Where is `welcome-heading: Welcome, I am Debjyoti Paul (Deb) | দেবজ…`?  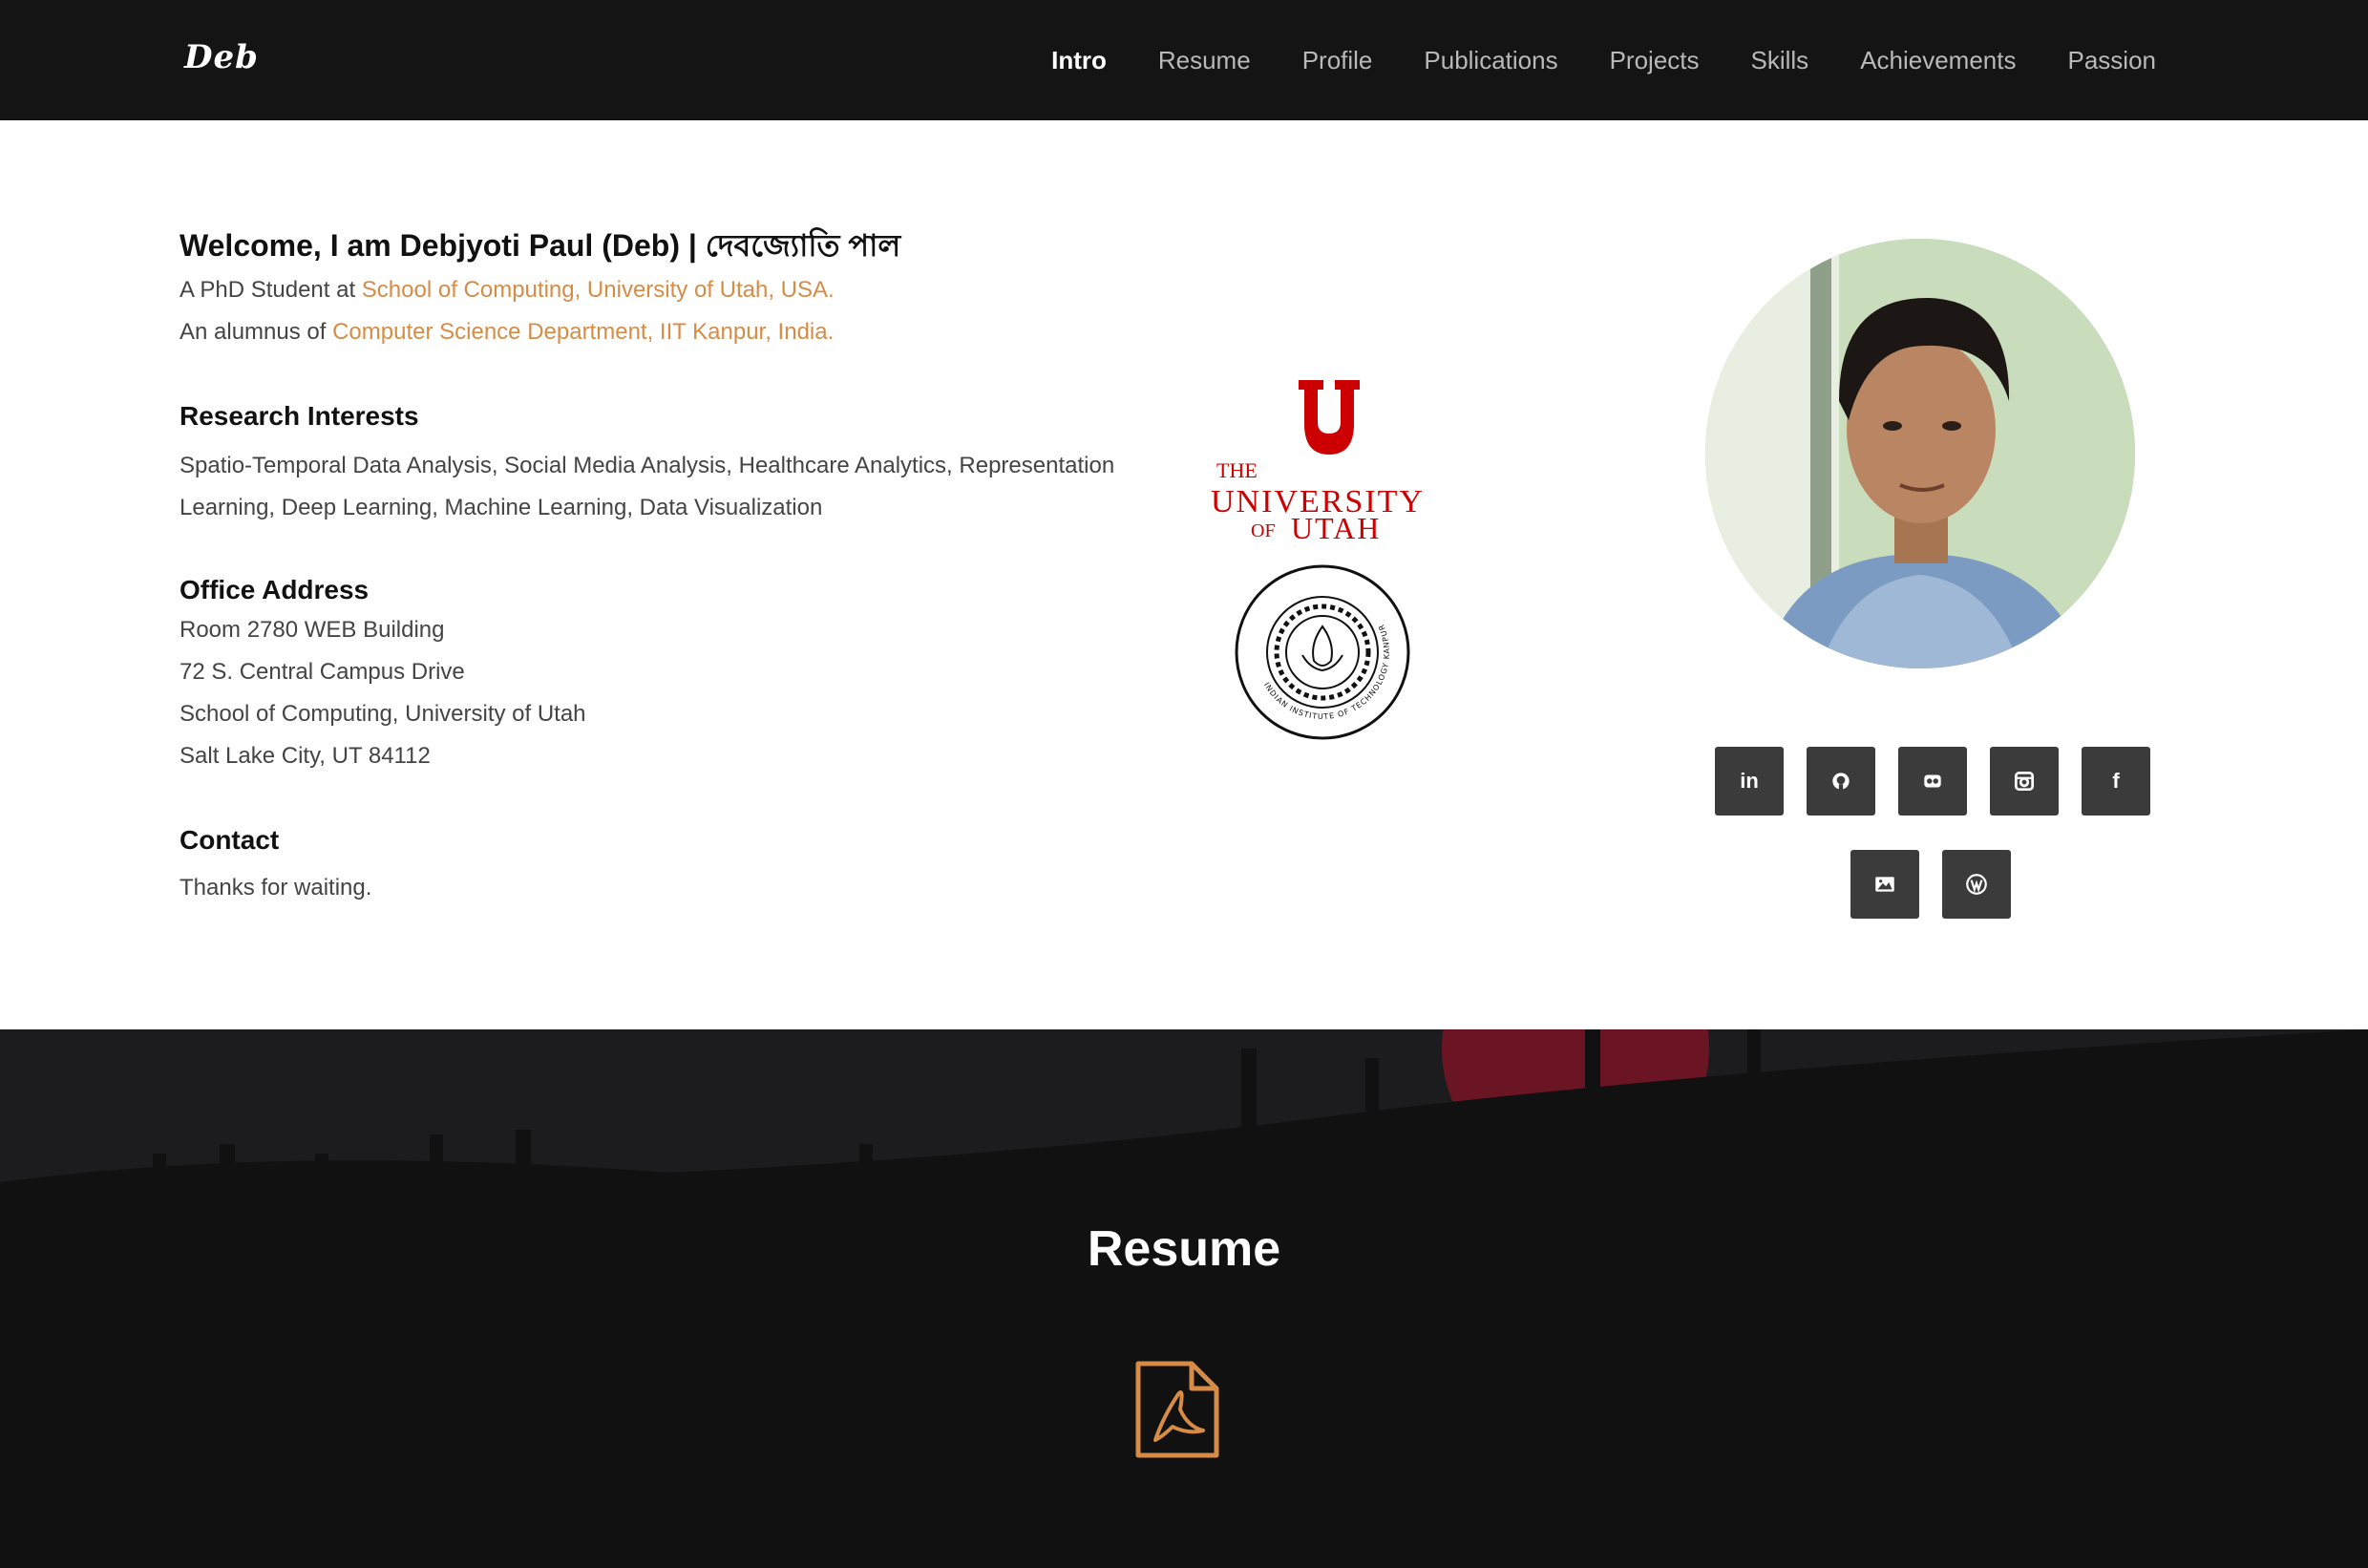 welcome-heading: Welcome, I am Debjyoti Paul (Deb) | দেবজ… is located at coordinates (541, 245).